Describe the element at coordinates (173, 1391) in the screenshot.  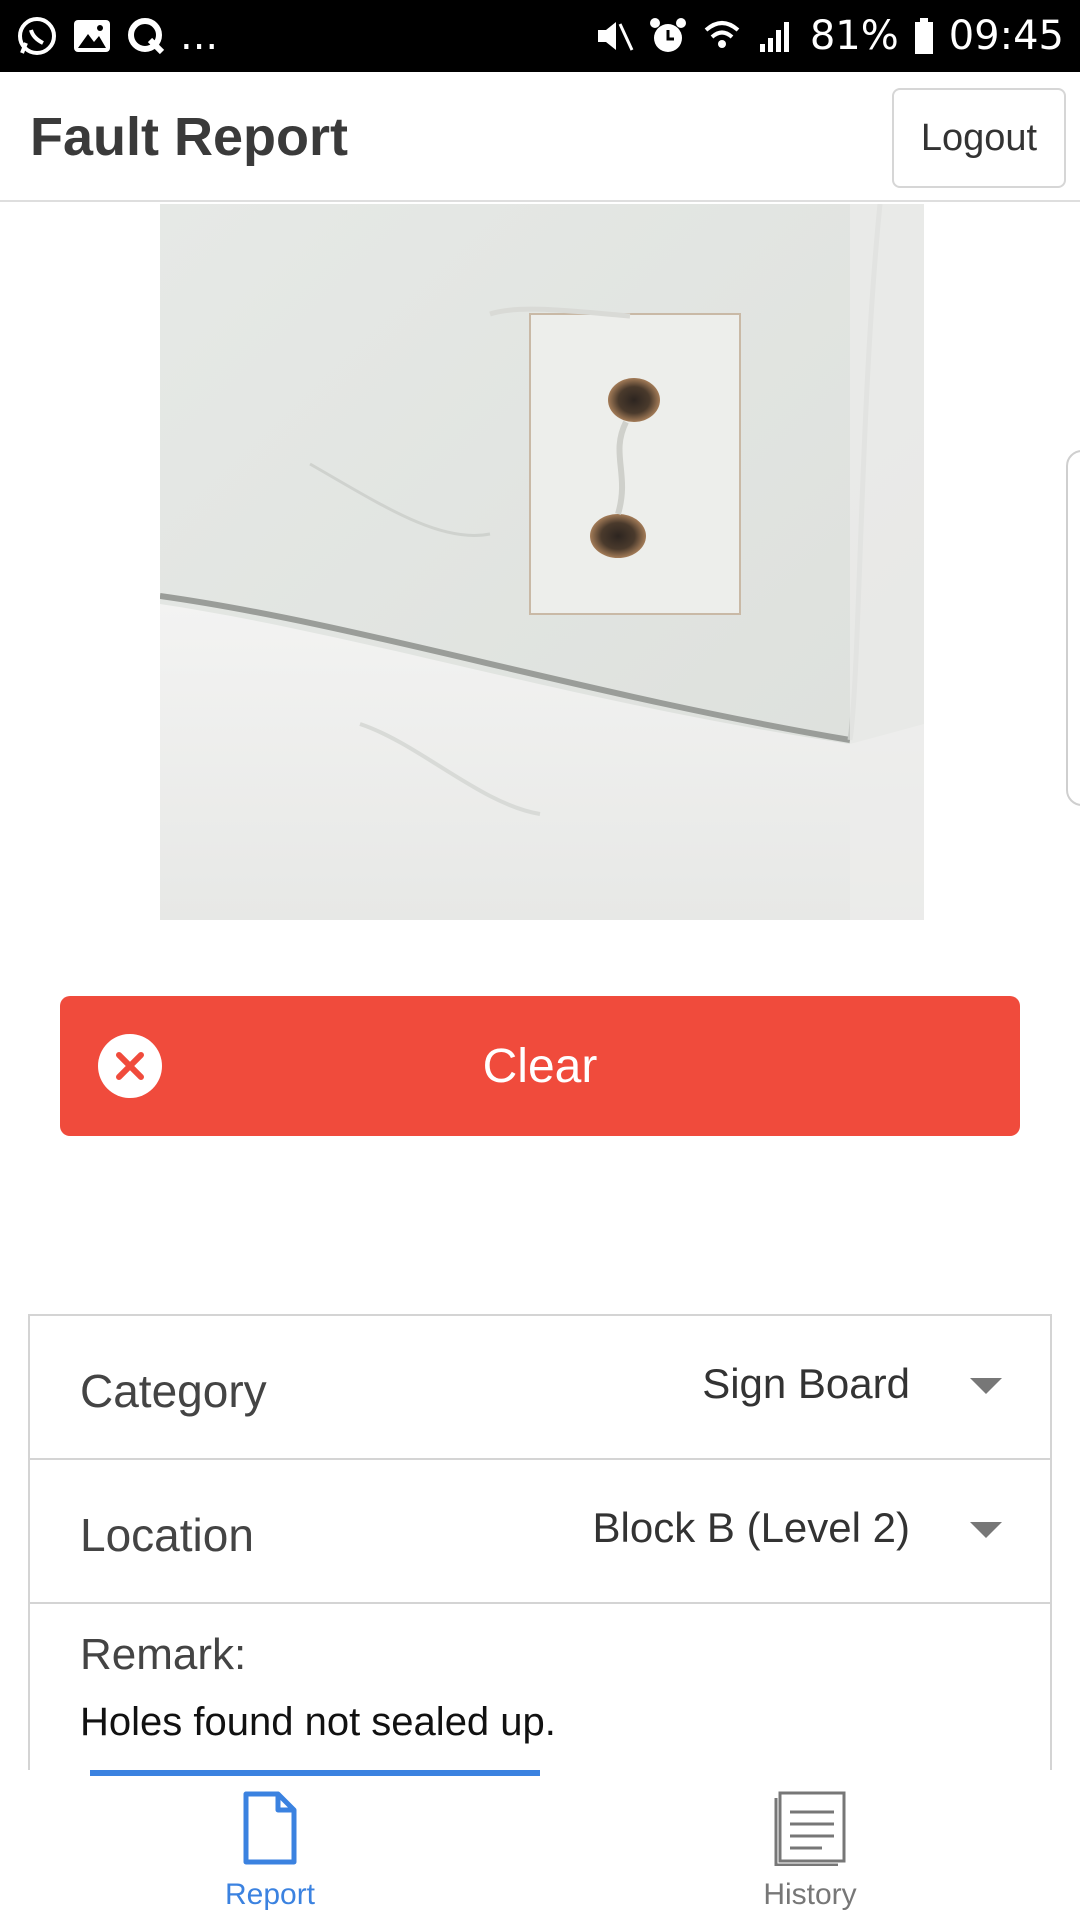
I see `category-label: Category` at that location.